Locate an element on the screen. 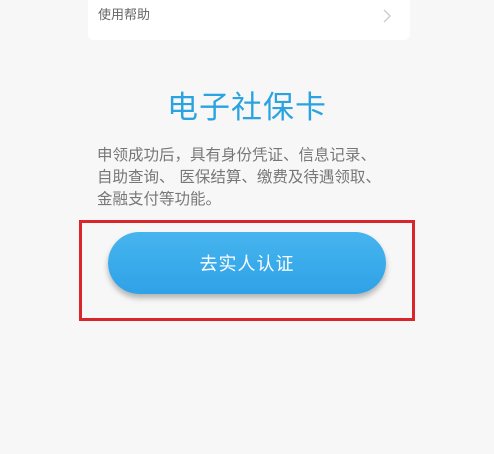 The height and width of the screenshot is (454, 494). help-row: 使用帮助 is located at coordinates (249, 20).